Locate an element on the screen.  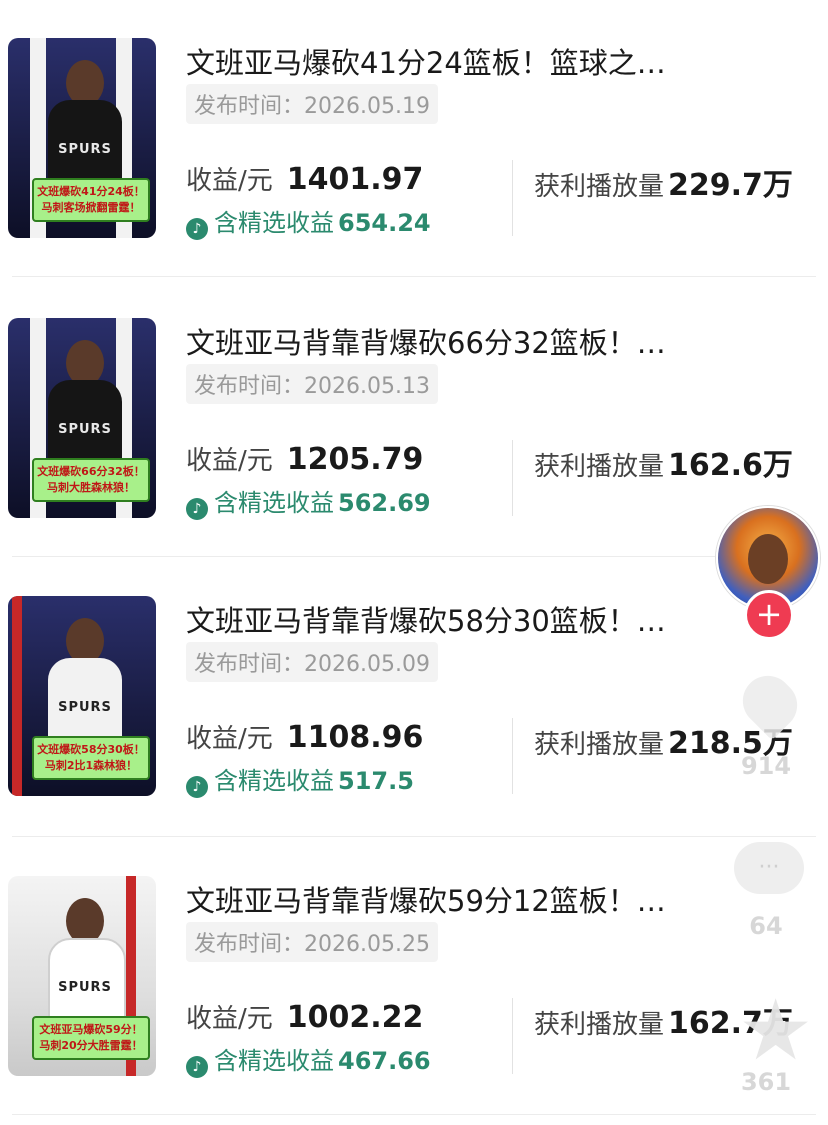
revenue-value: 1401.97 is located at coordinates (355, 179).